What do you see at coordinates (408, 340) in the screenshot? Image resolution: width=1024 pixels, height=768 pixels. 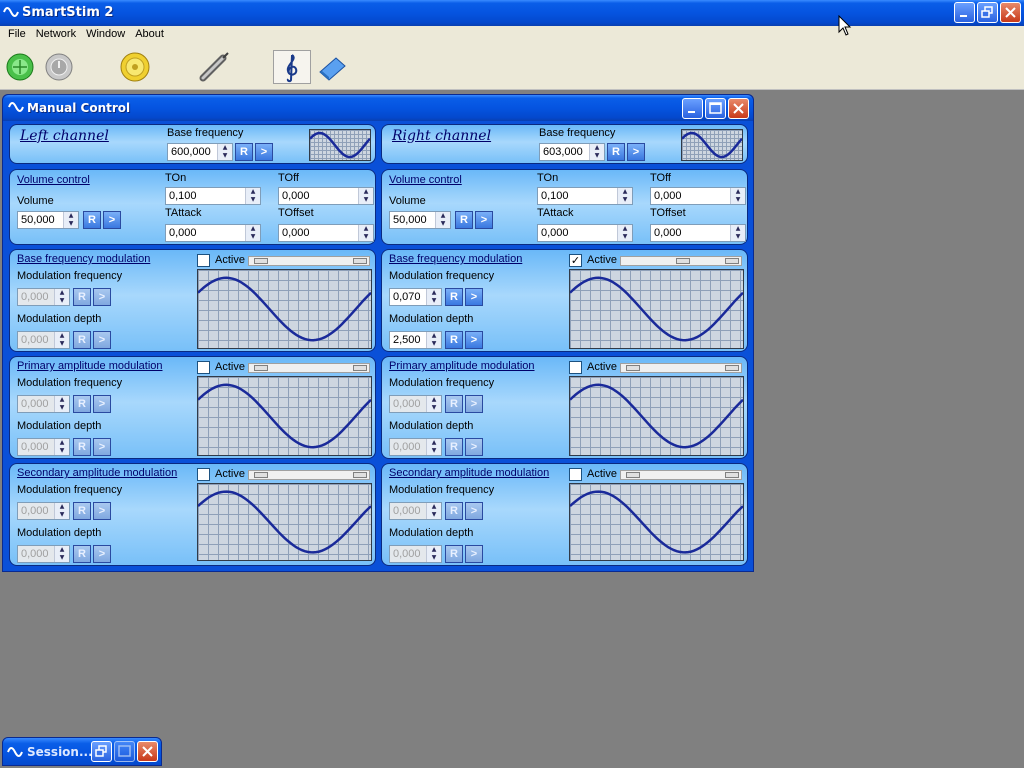 I see `spinbox-value: 2,500` at bounding box center [408, 340].